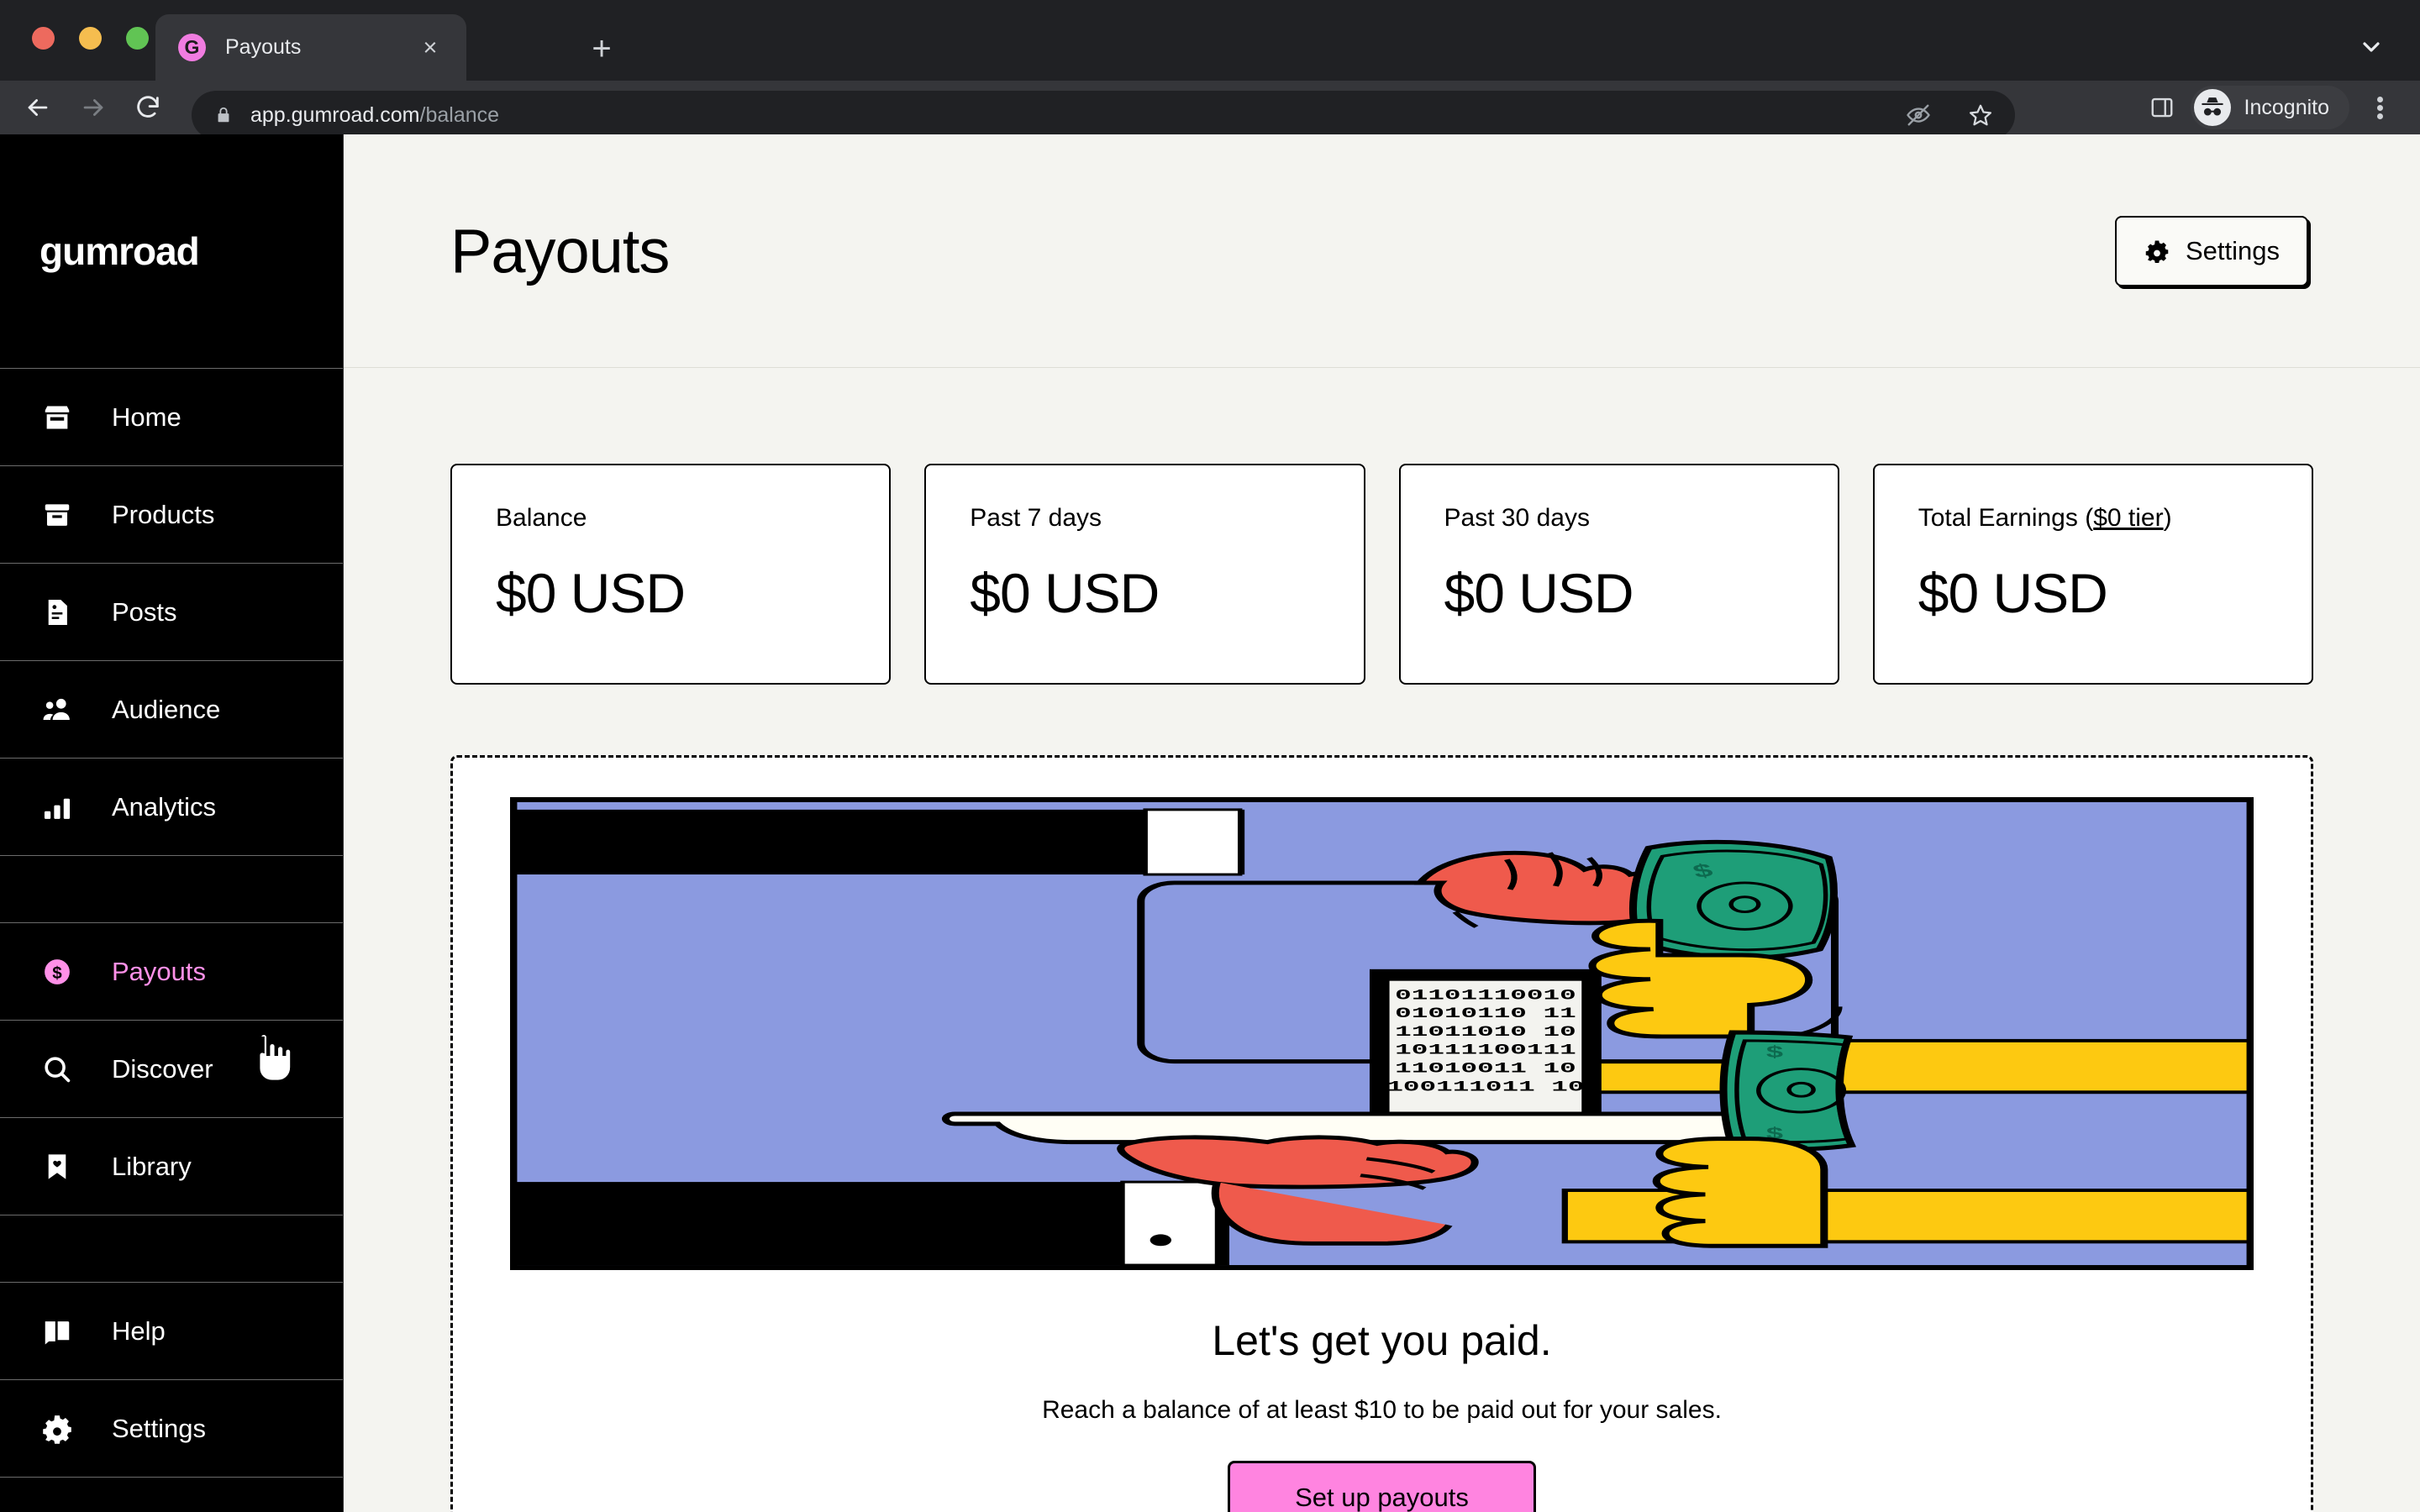  I want to click on settings-button: Settings, so click(2211, 250).